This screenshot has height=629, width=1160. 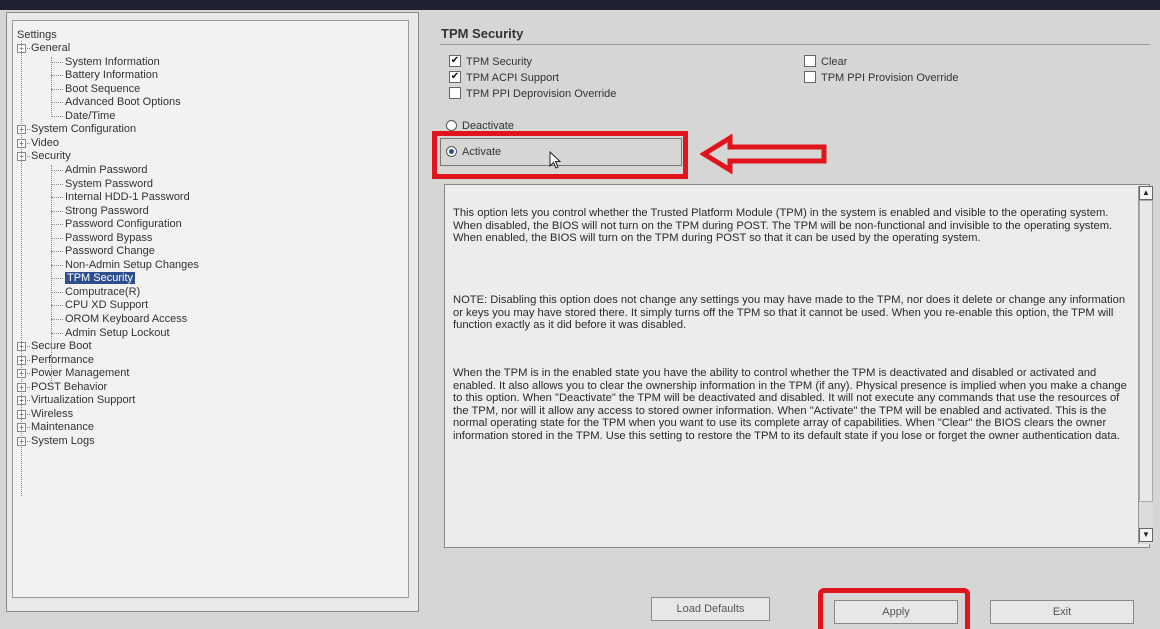 What do you see at coordinates (763, 154) in the screenshot?
I see `annotation-arrow-icon` at bounding box center [763, 154].